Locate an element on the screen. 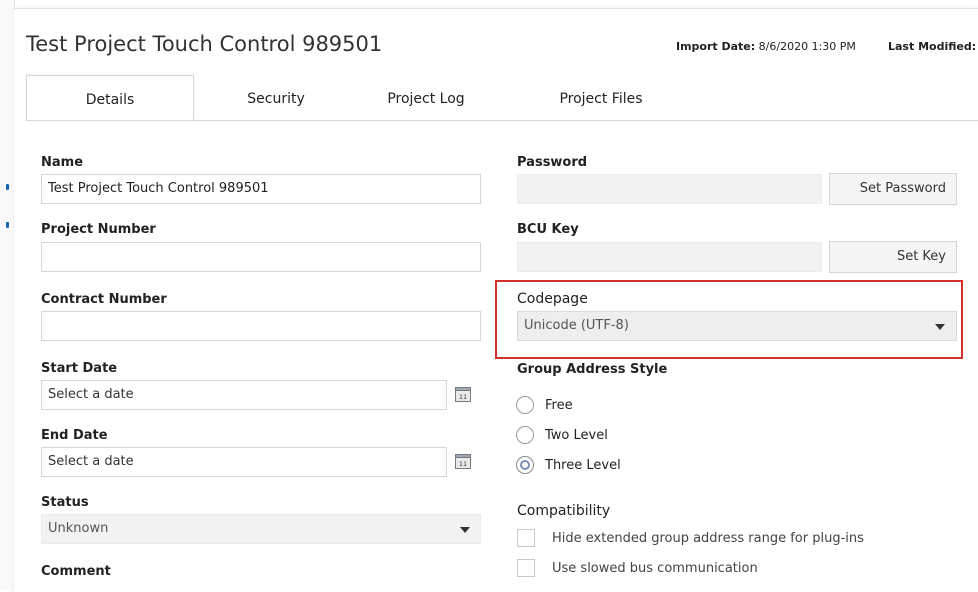 This screenshot has width=978, height=592. codepage-highlight-box is located at coordinates (729, 319).